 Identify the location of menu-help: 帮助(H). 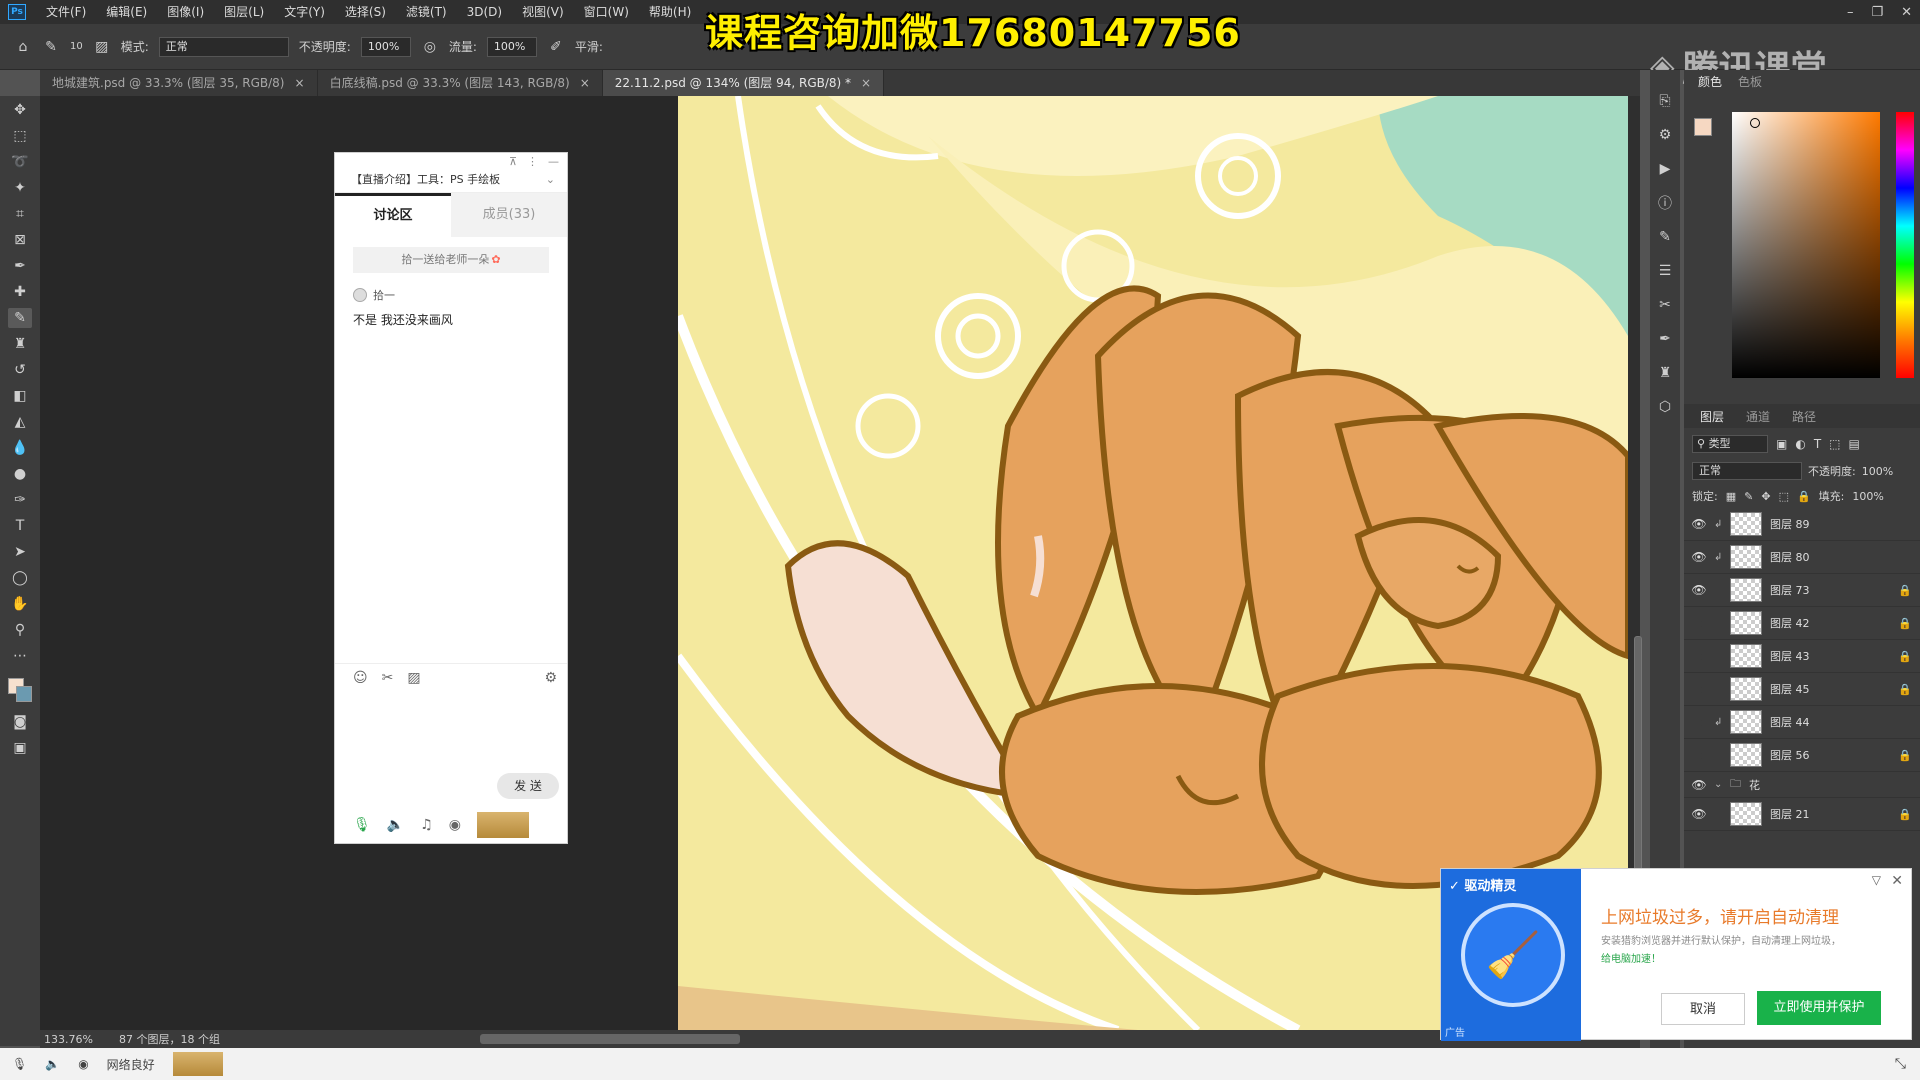
(670, 12).